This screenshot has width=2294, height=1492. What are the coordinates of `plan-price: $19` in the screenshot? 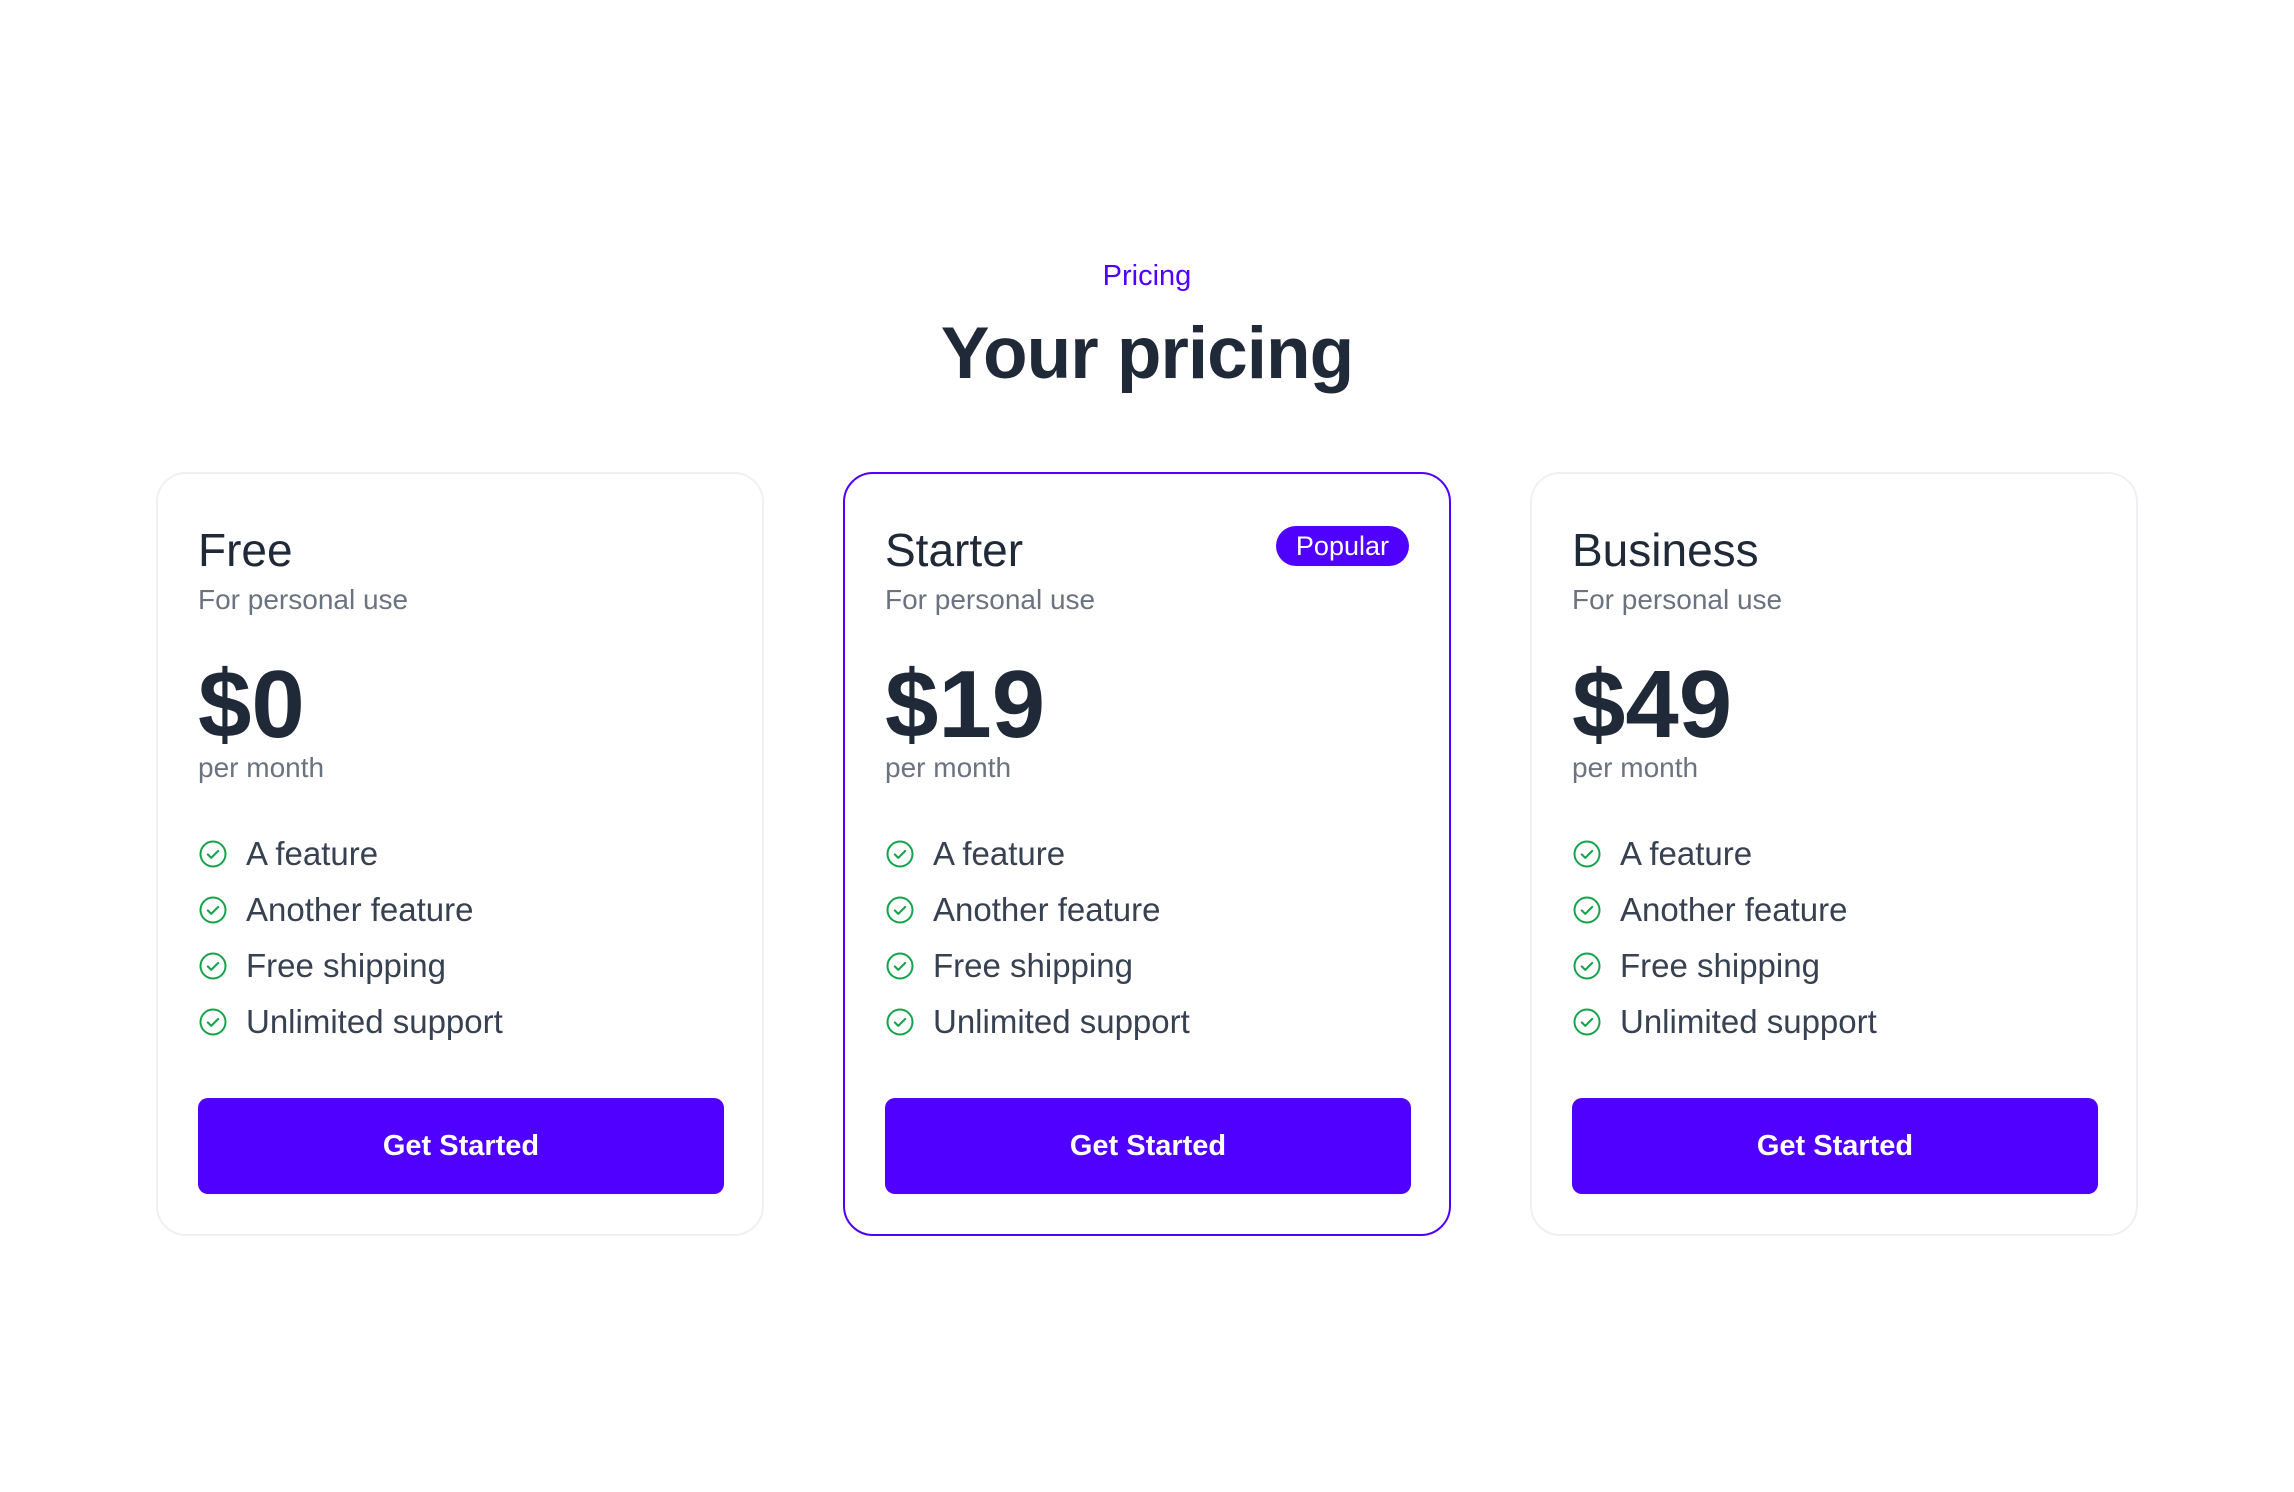 It's located at (965, 704).